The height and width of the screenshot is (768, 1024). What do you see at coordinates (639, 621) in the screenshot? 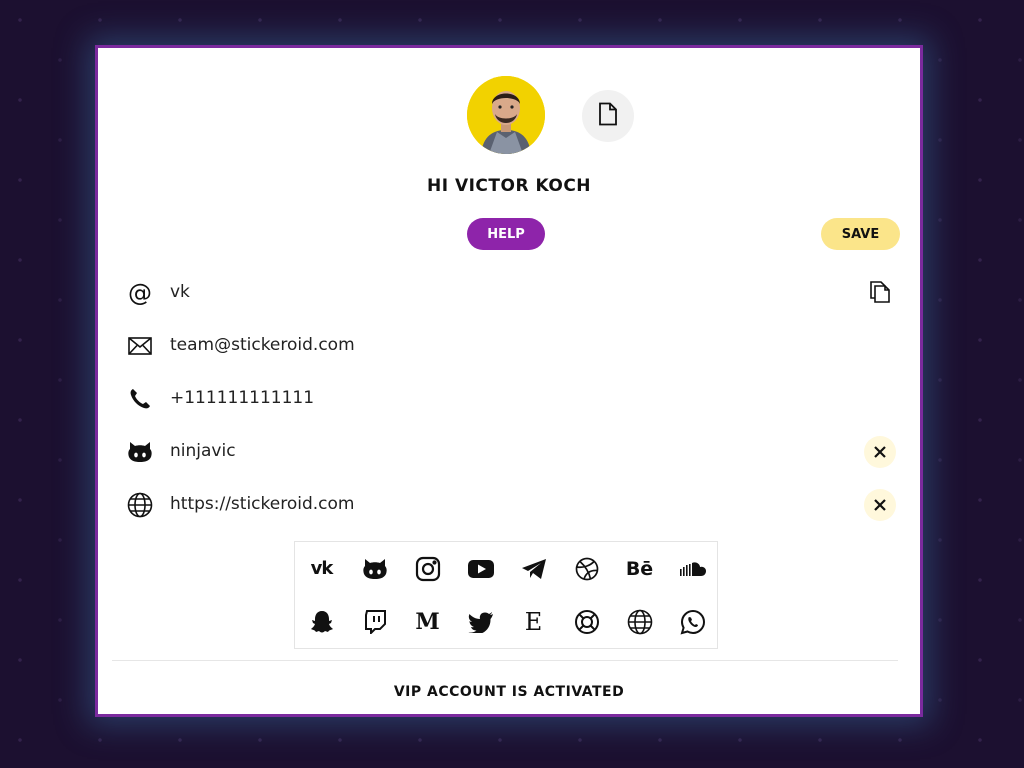
I see `website-icon` at bounding box center [639, 621].